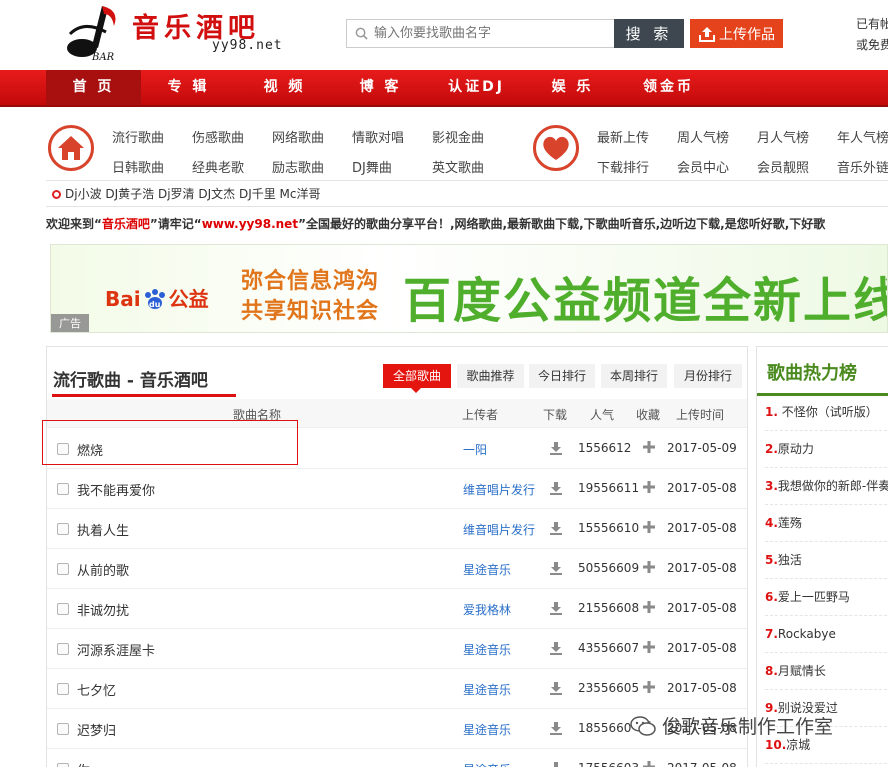 The image size is (888, 767). What do you see at coordinates (783, 136) in the screenshot?
I see `rank-month: 月人气榜` at bounding box center [783, 136].